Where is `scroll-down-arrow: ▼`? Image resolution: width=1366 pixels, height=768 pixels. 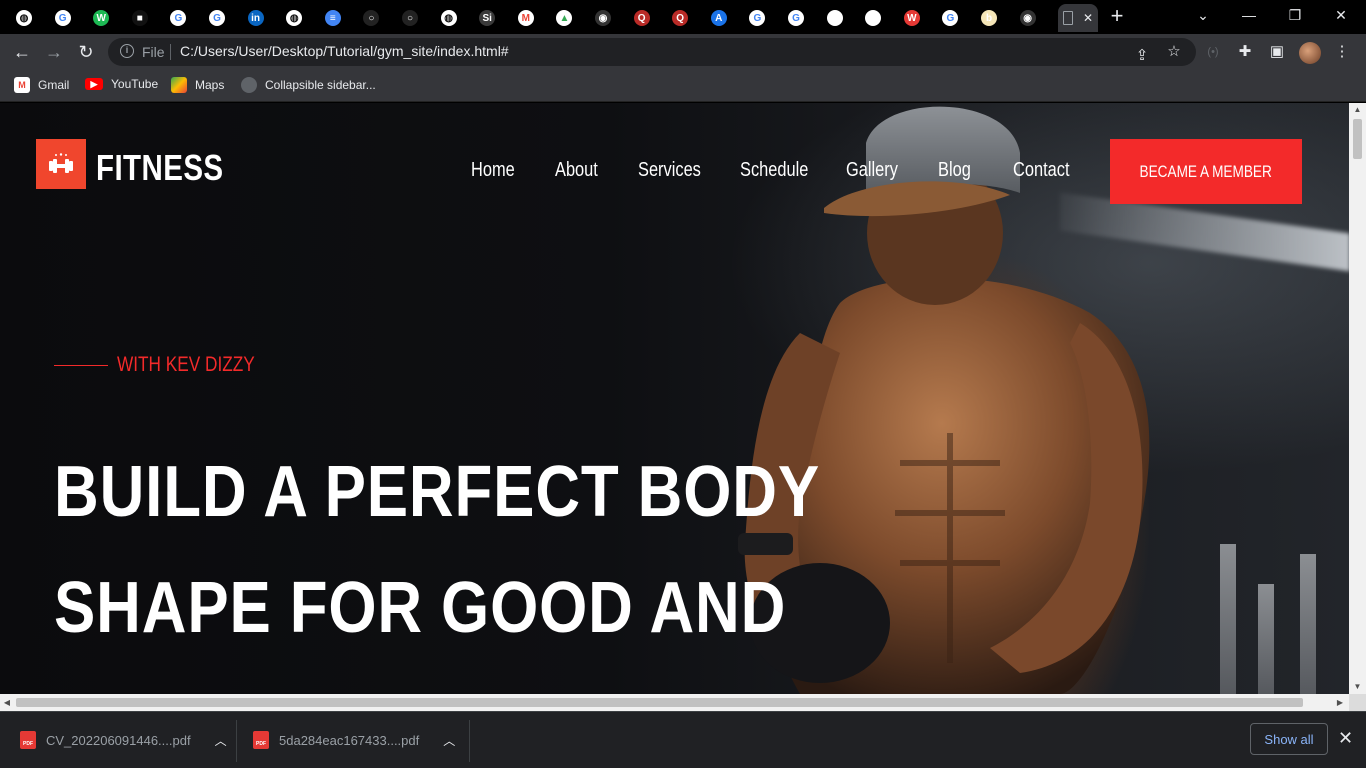
scroll-down-arrow: ▼ is located at coordinates (1357, 687).